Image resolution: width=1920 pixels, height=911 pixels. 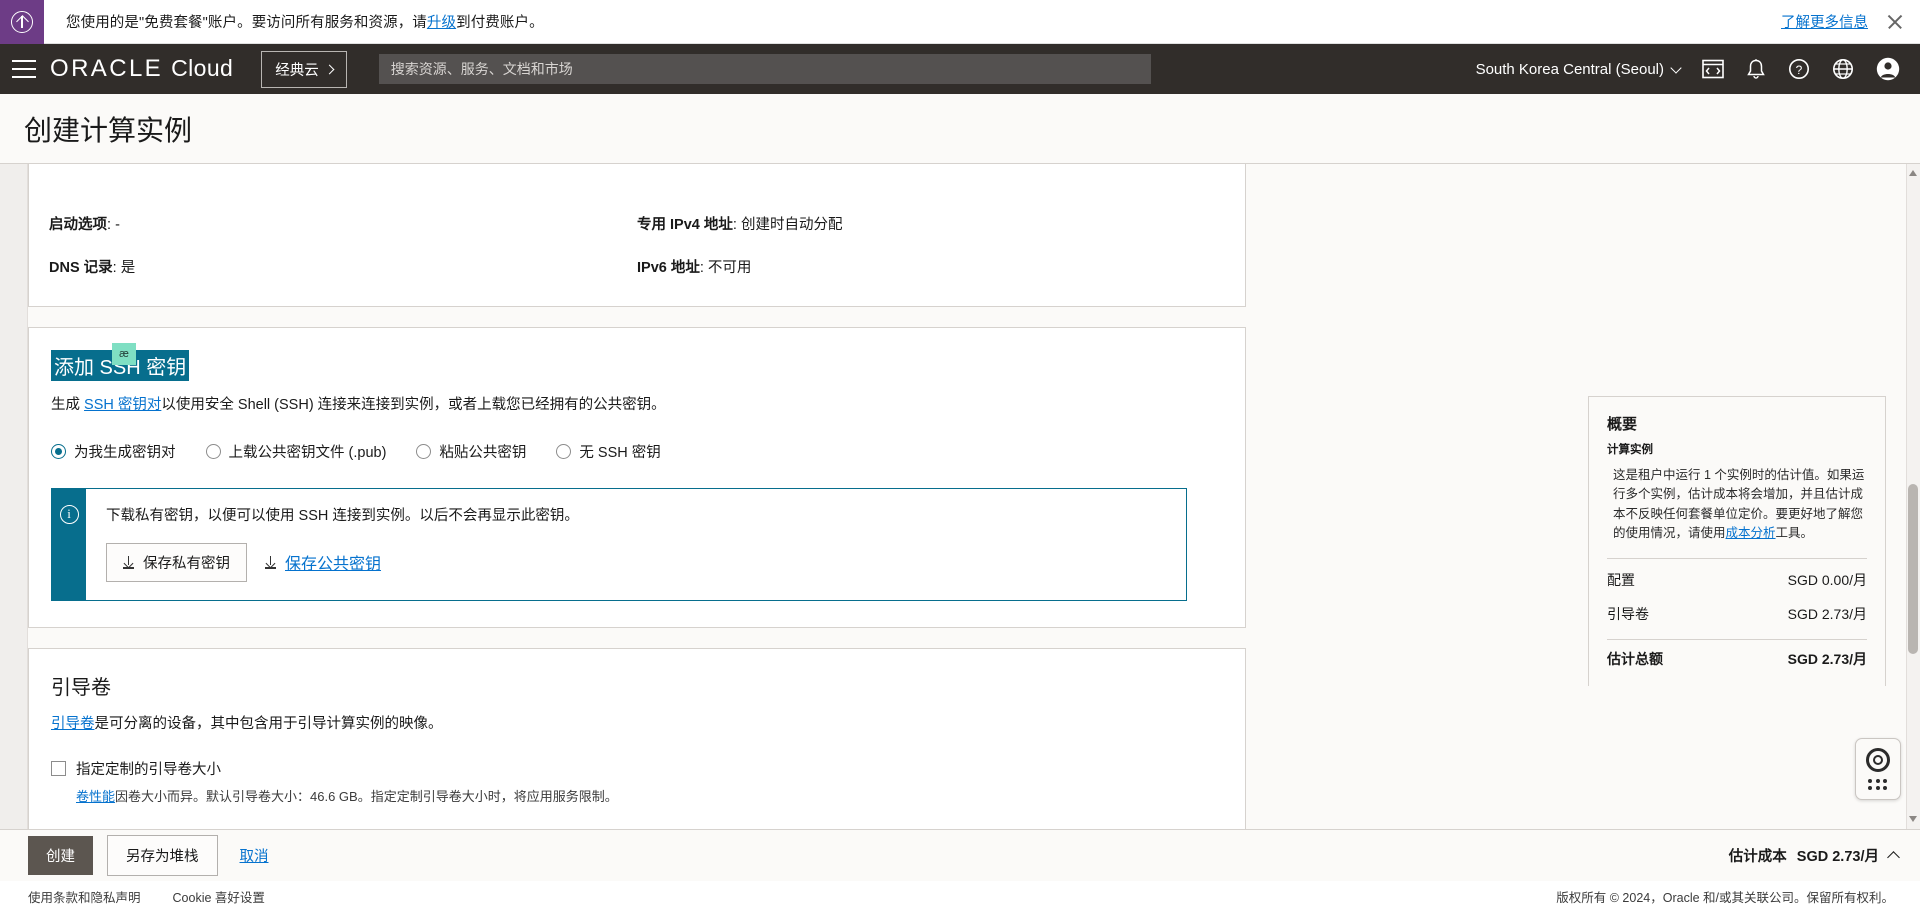 I want to click on detail-value: 创建时自动分配, so click(x=791, y=225).